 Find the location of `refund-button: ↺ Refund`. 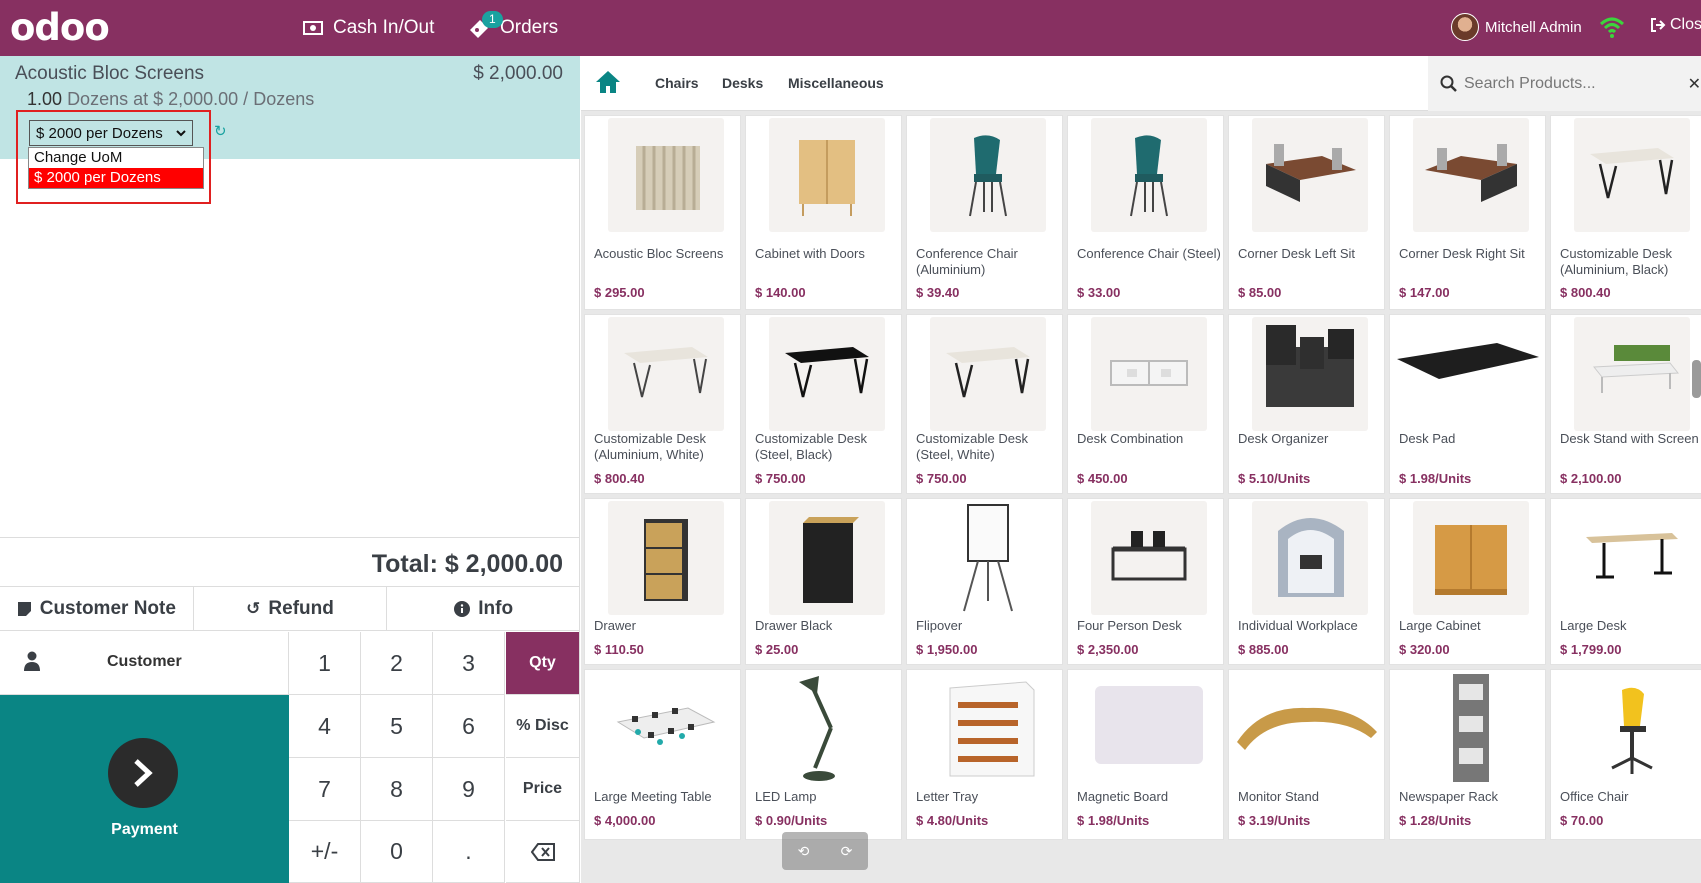

refund-button: ↺ Refund is located at coordinates (291, 608).